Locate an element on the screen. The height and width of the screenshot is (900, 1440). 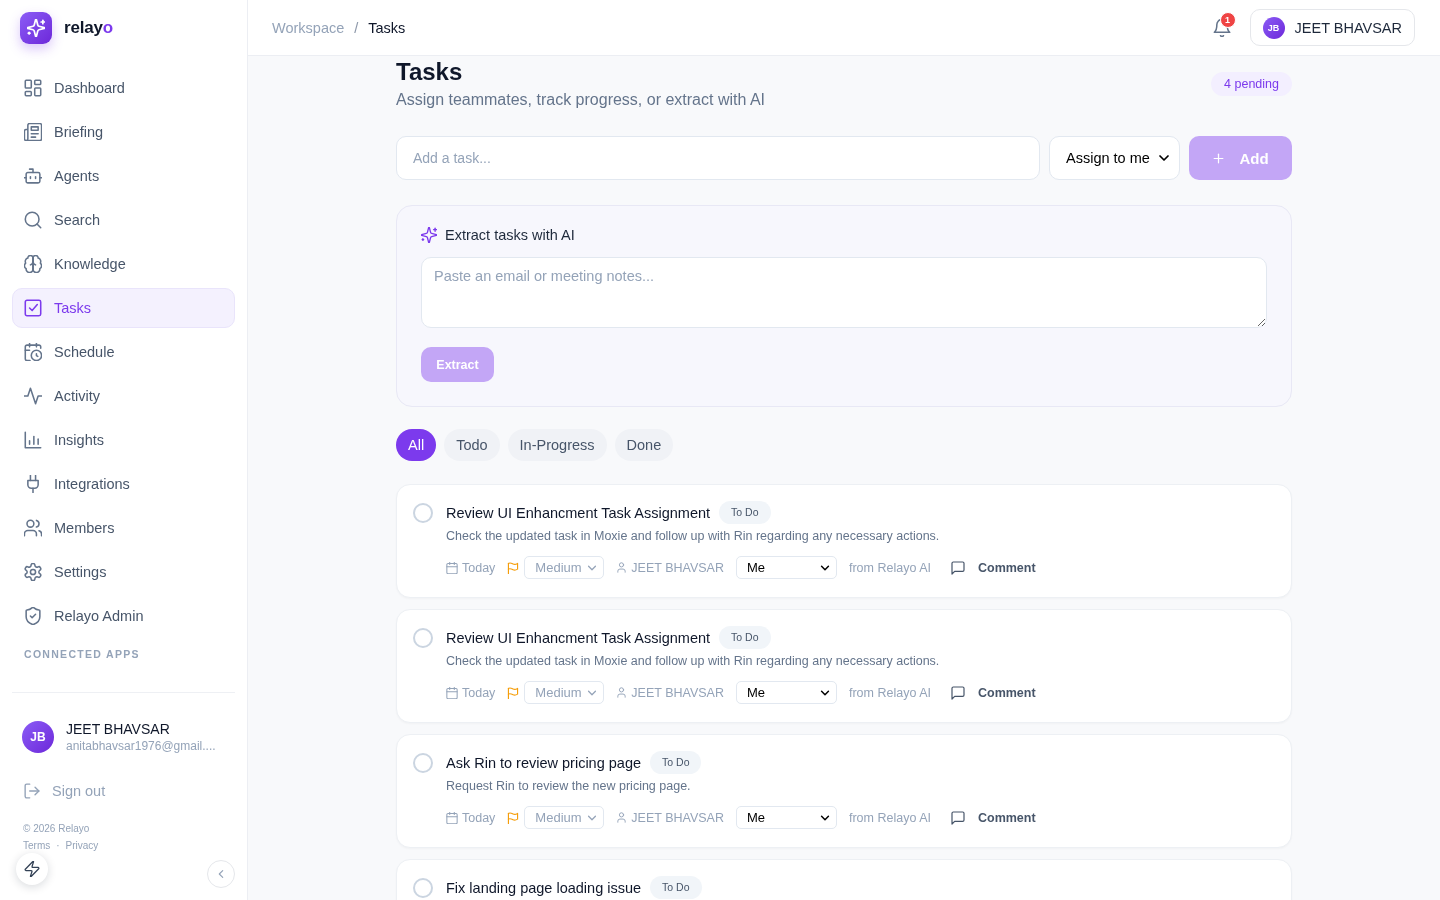
shield-check-icon is located at coordinates (33, 616).